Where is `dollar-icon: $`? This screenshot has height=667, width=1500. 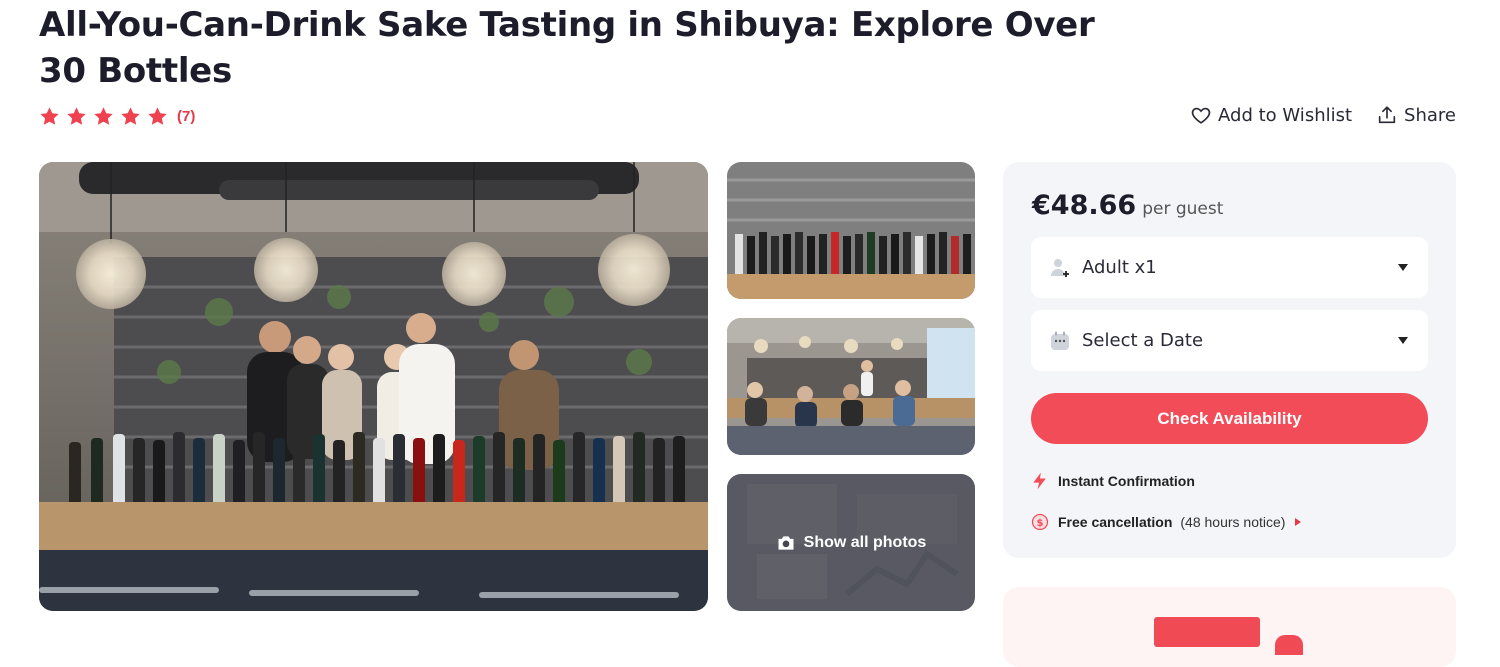
dollar-icon: $ is located at coordinates (1040, 522).